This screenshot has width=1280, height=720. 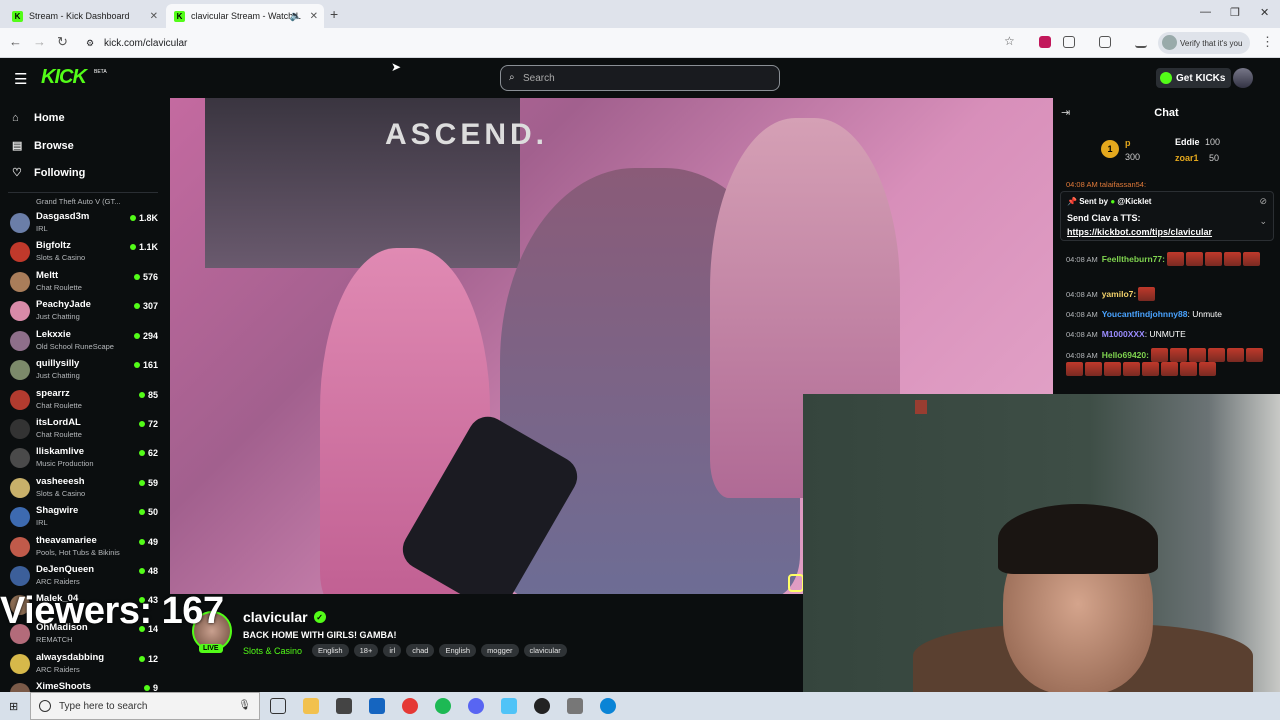 What do you see at coordinates (443, 706) in the screenshot?
I see `spotify-icon` at bounding box center [443, 706].